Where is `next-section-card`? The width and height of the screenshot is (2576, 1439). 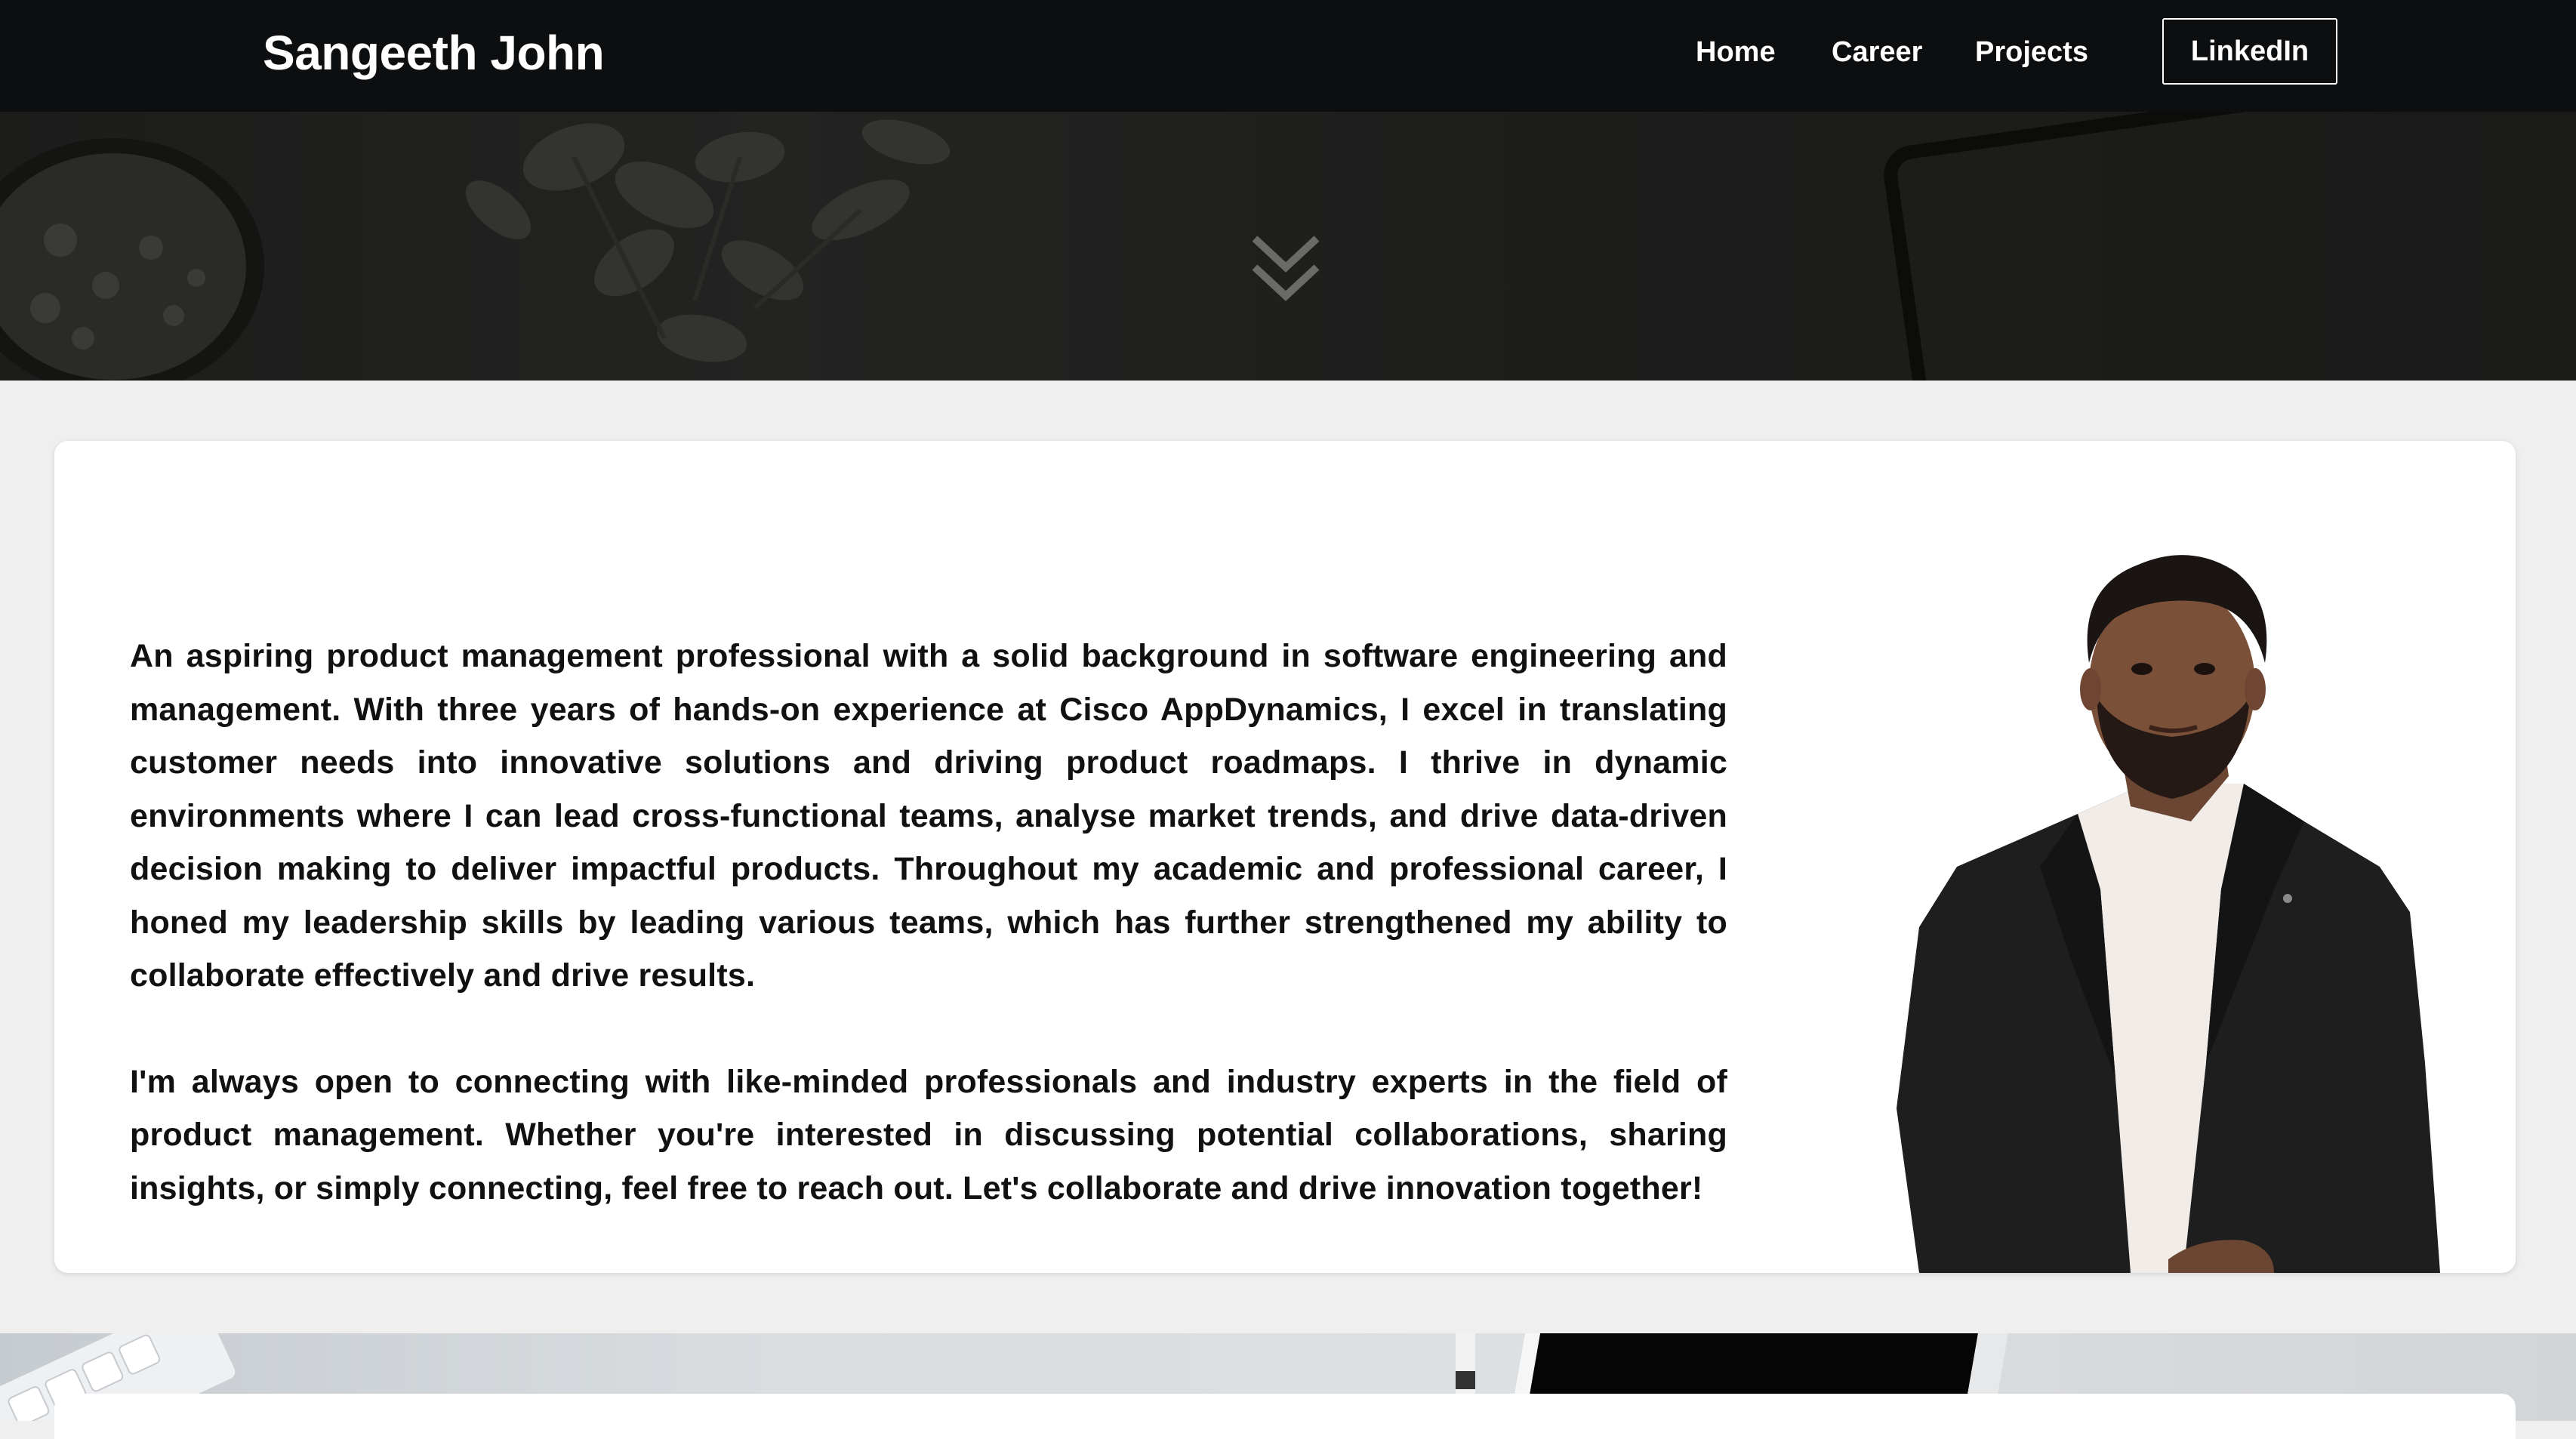
next-section-card is located at coordinates (1285, 1416).